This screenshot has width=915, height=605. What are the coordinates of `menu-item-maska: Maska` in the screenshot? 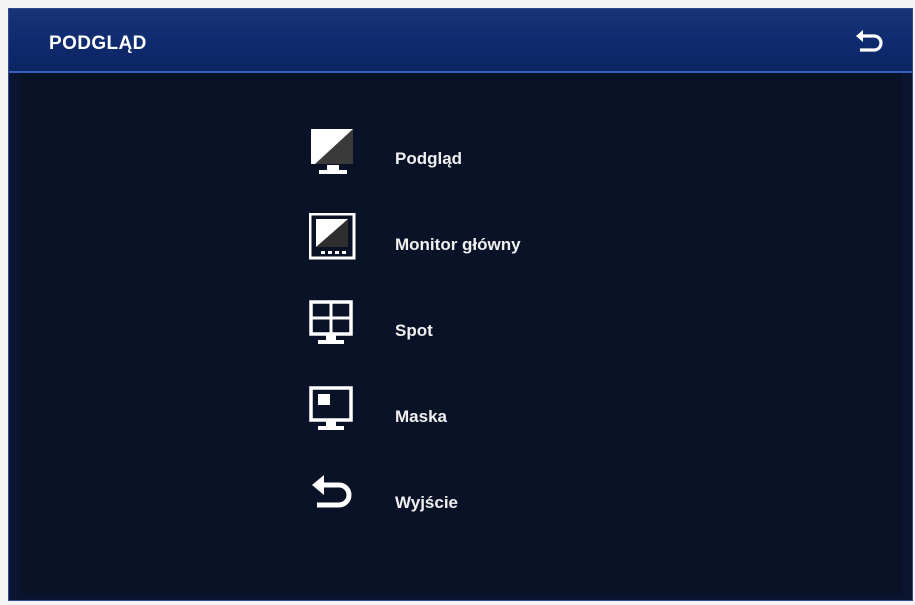 It's located at (509, 428).